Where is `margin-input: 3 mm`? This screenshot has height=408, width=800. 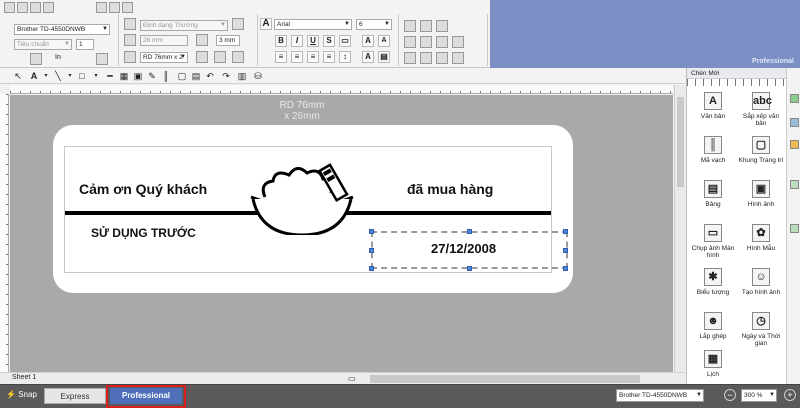
margin-input: 3 mm is located at coordinates (228, 40).